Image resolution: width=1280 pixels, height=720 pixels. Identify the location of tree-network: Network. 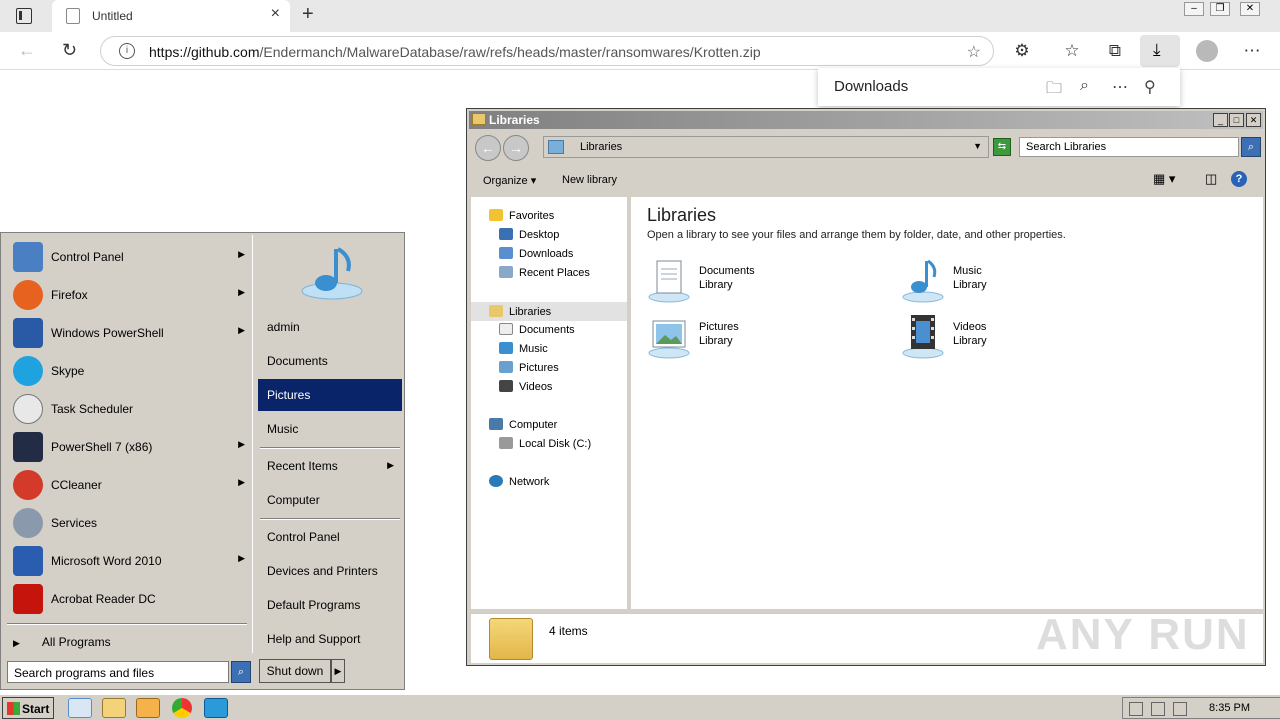
(519, 481).